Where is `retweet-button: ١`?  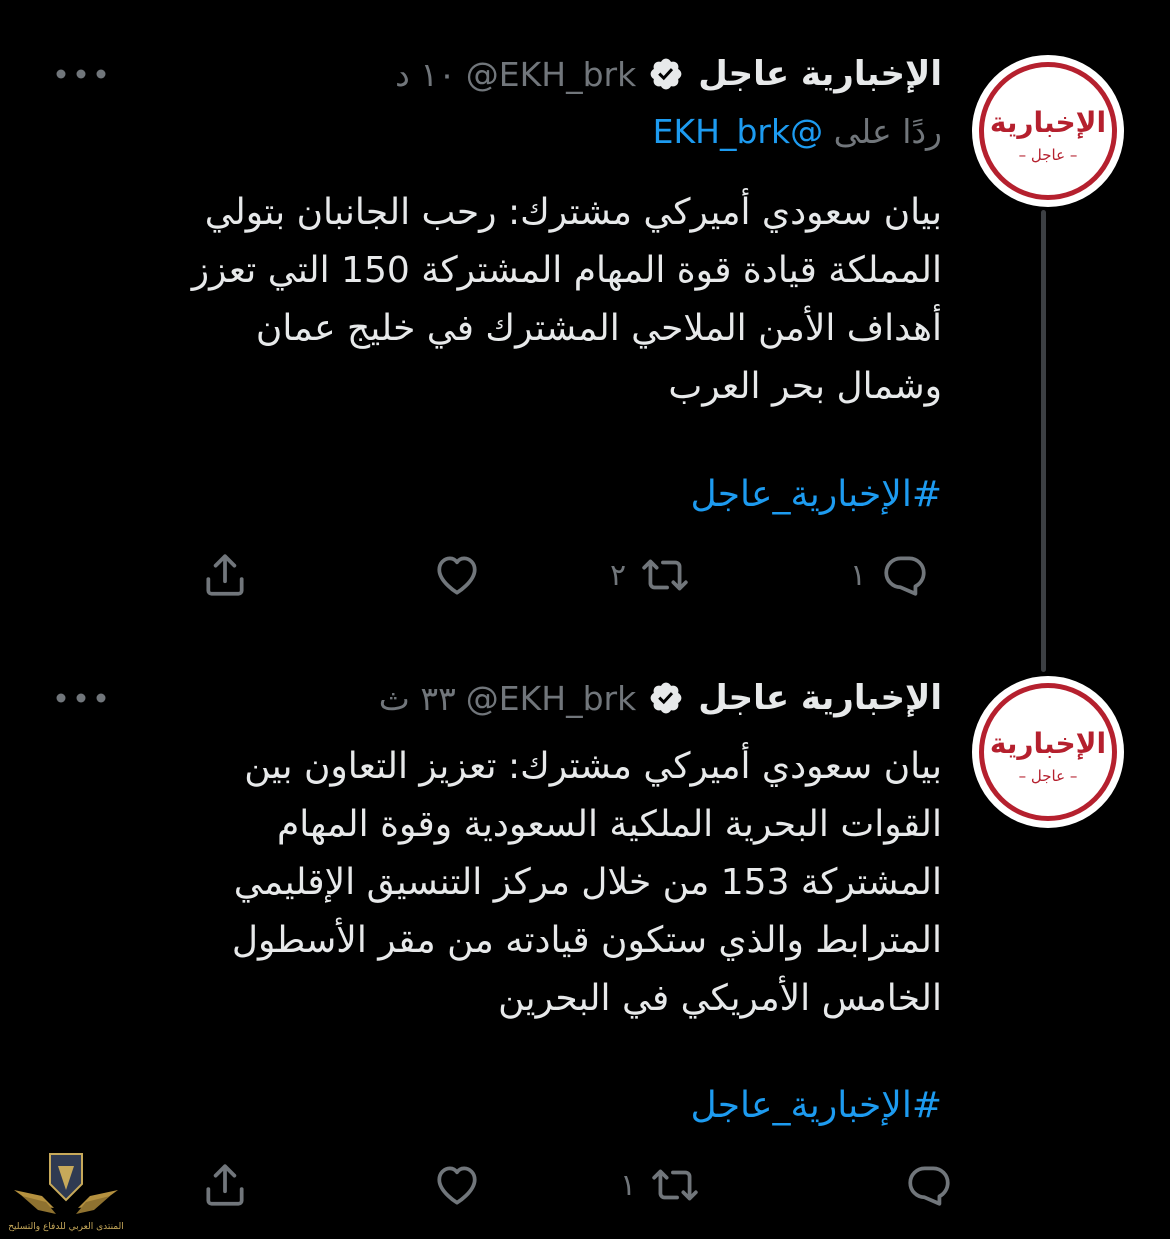
retweet-button: ١ is located at coordinates (660, 1185).